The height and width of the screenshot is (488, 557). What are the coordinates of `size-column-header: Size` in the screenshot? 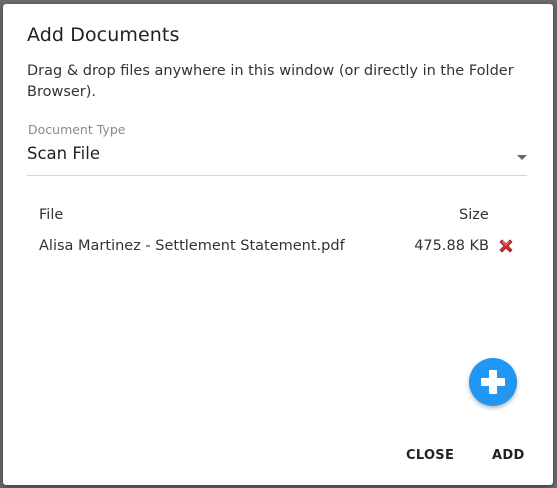 It's located at (474, 215).